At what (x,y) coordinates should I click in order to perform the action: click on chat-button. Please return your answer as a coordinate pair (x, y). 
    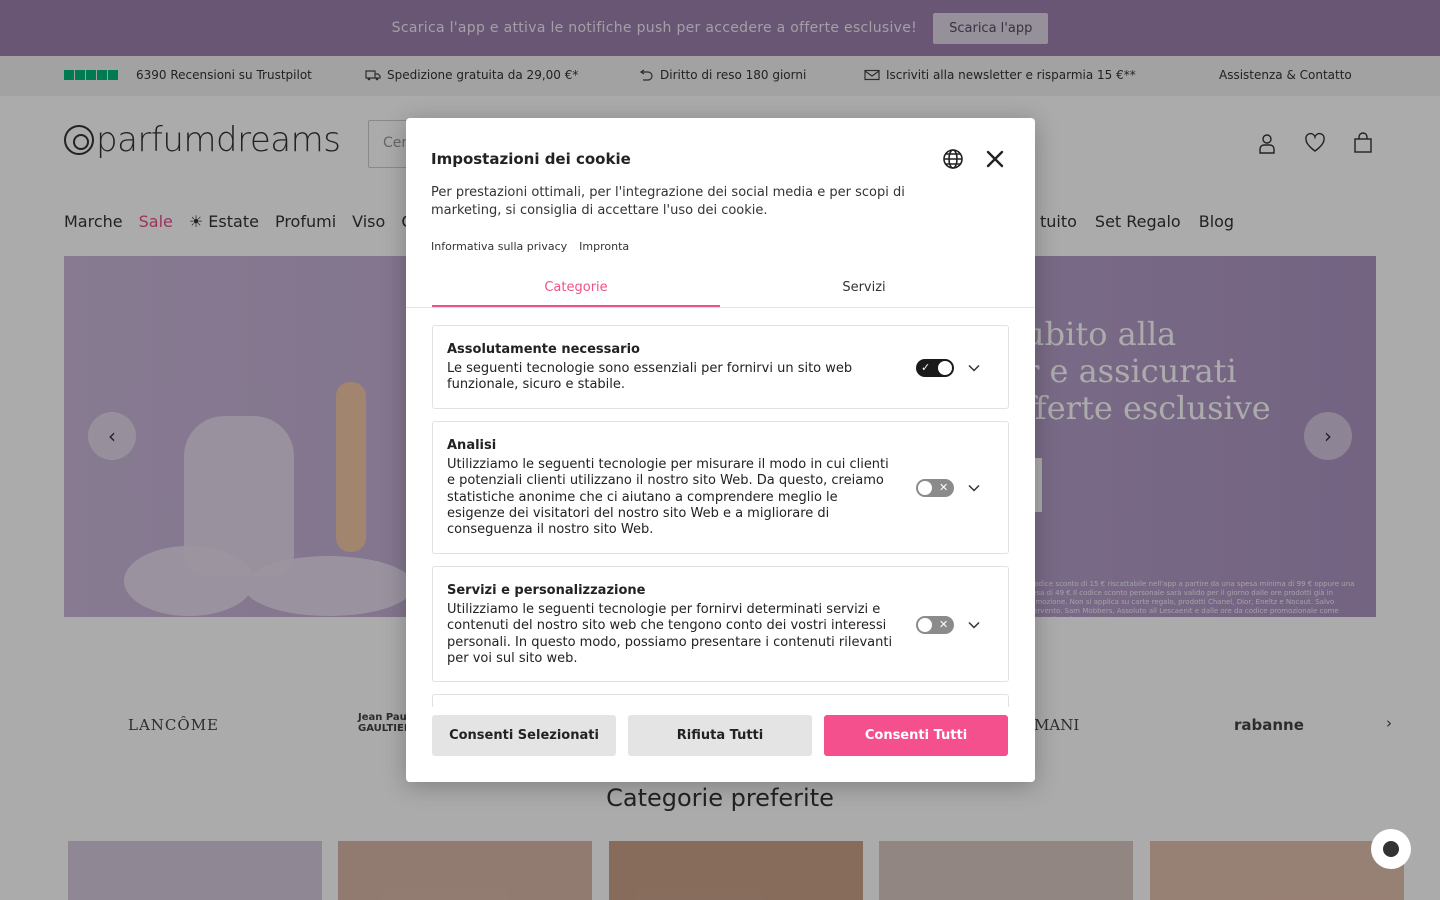
    Looking at the image, I should click on (1391, 849).